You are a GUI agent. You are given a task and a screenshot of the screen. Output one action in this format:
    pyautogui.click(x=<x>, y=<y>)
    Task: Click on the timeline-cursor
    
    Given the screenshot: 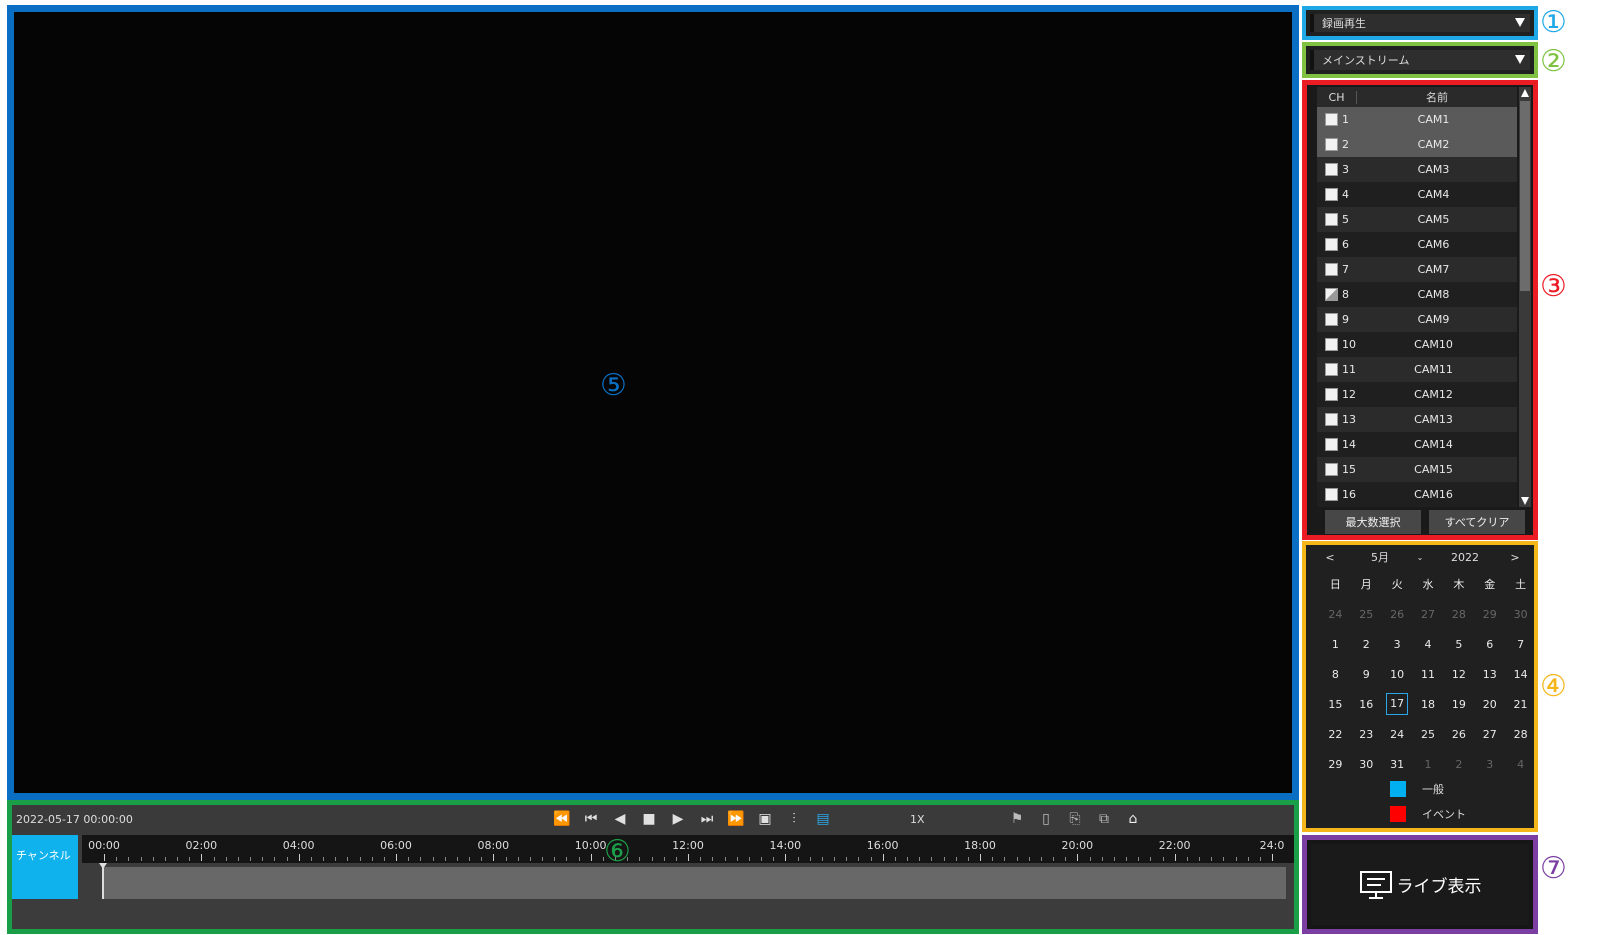 What is the action you would take?
    pyautogui.click(x=103, y=881)
    